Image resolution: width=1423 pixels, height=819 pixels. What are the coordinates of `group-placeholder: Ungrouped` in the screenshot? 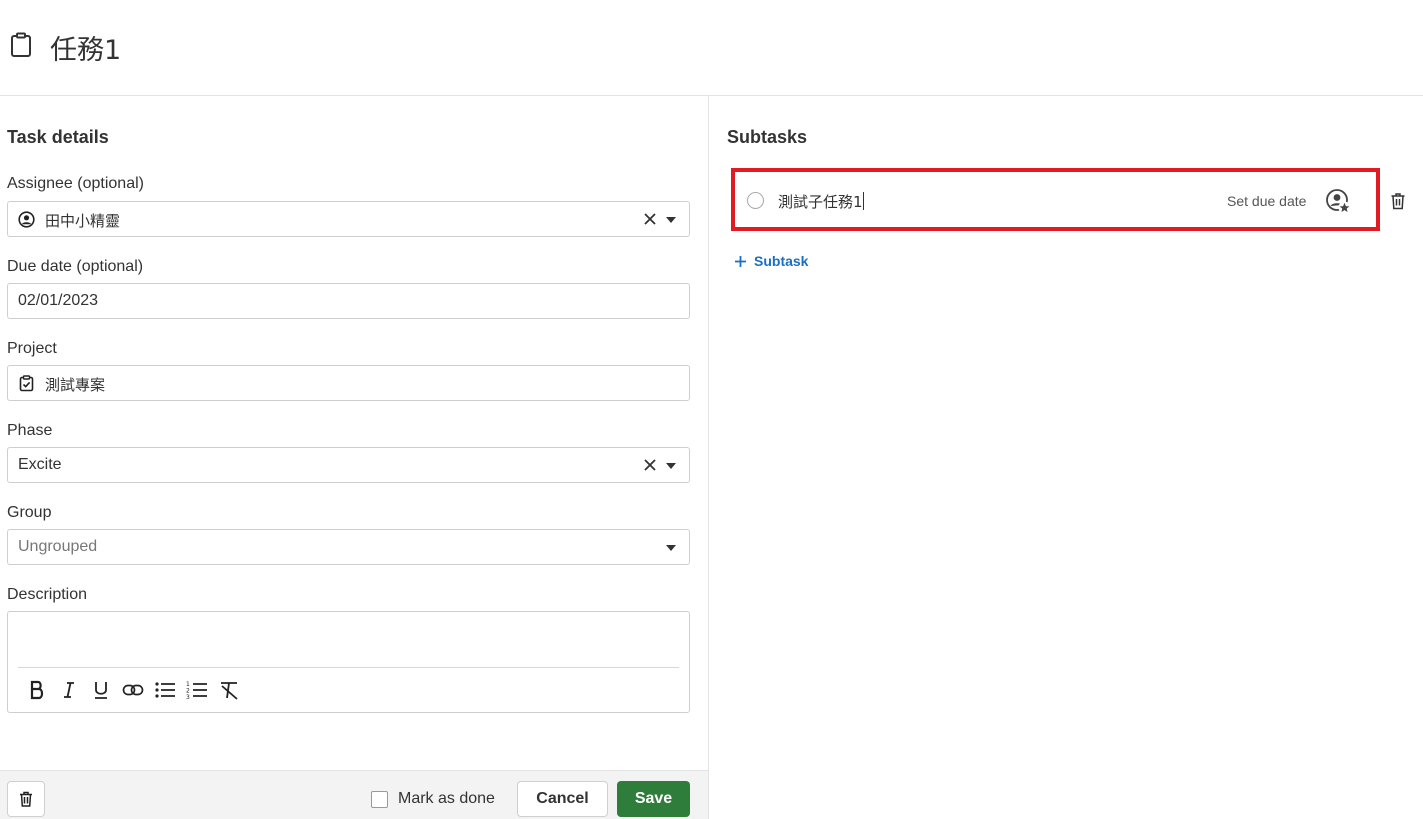 It's located at (58, 546).